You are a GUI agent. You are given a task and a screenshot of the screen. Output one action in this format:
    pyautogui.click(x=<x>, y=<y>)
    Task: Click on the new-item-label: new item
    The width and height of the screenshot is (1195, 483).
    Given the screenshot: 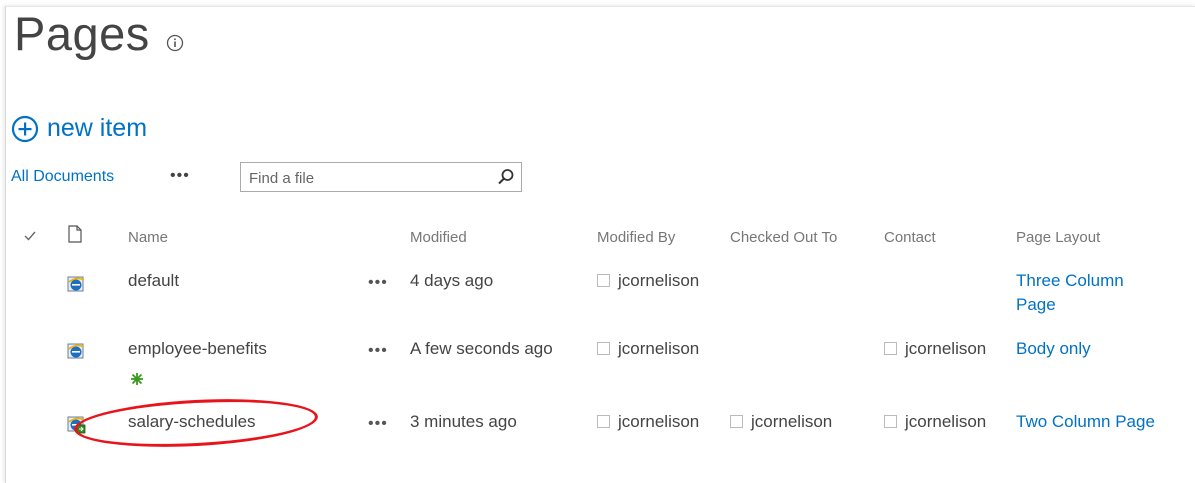 What is the action you would take?
    pyautogui.click(x=97, y=128)
    